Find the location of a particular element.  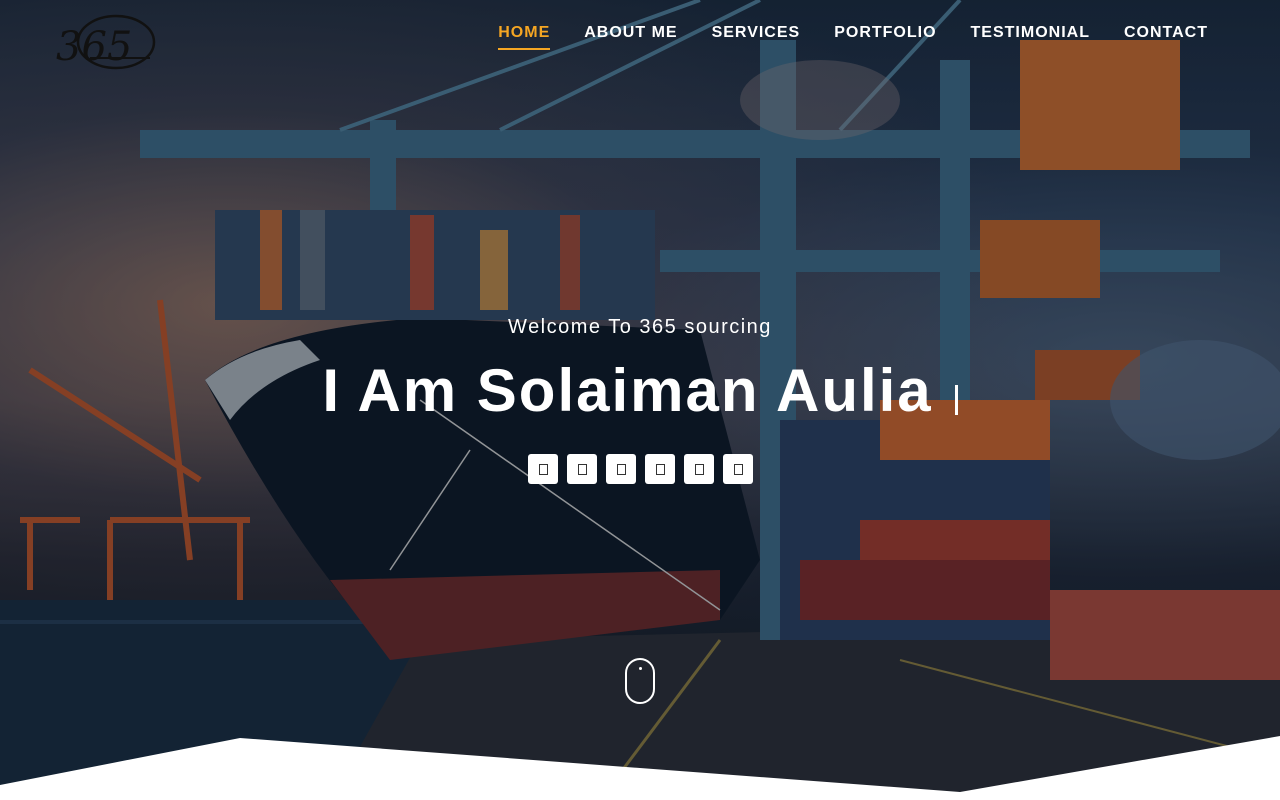

social-icon-2-glyph is located at coordinates (582, 469).